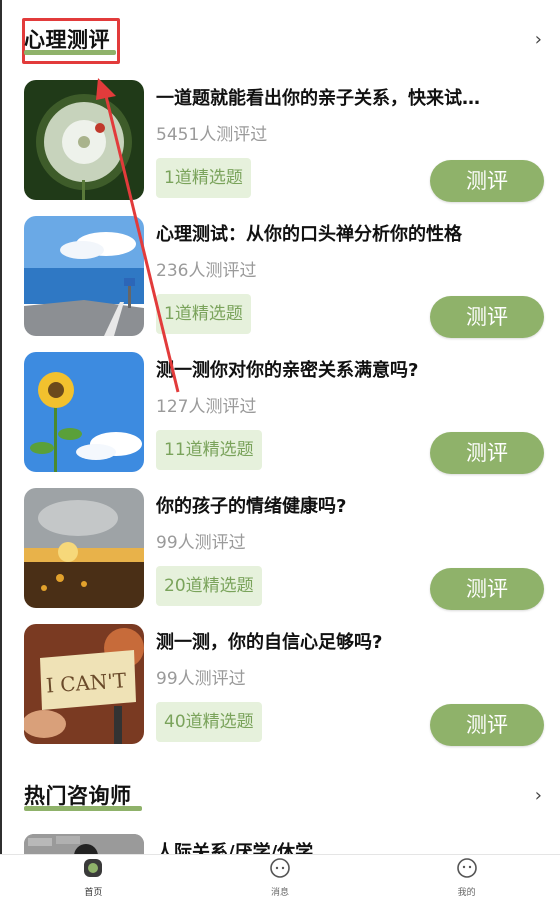 The image size is (560, 899). What do you see at coordinates (280, 141) in the screenshot?
I see `list-item: 一道题就能看出你的亲子关系，快来试… 5451人测评过 1道精选题 测评` at bounding box center [280, 141].